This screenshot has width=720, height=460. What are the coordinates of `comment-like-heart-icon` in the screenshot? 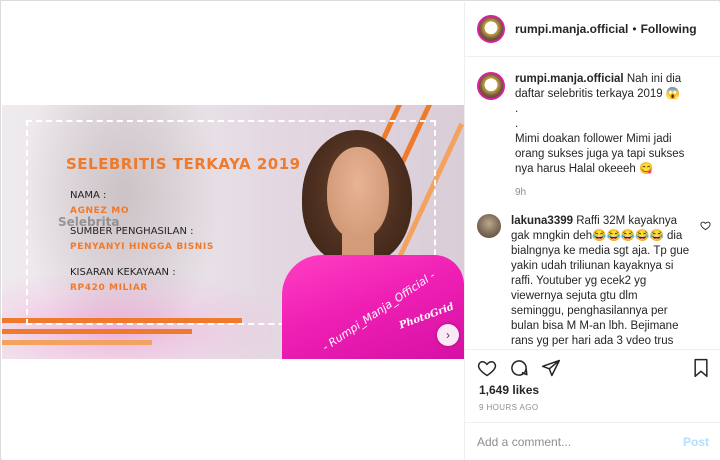 It's located at (705, 227).